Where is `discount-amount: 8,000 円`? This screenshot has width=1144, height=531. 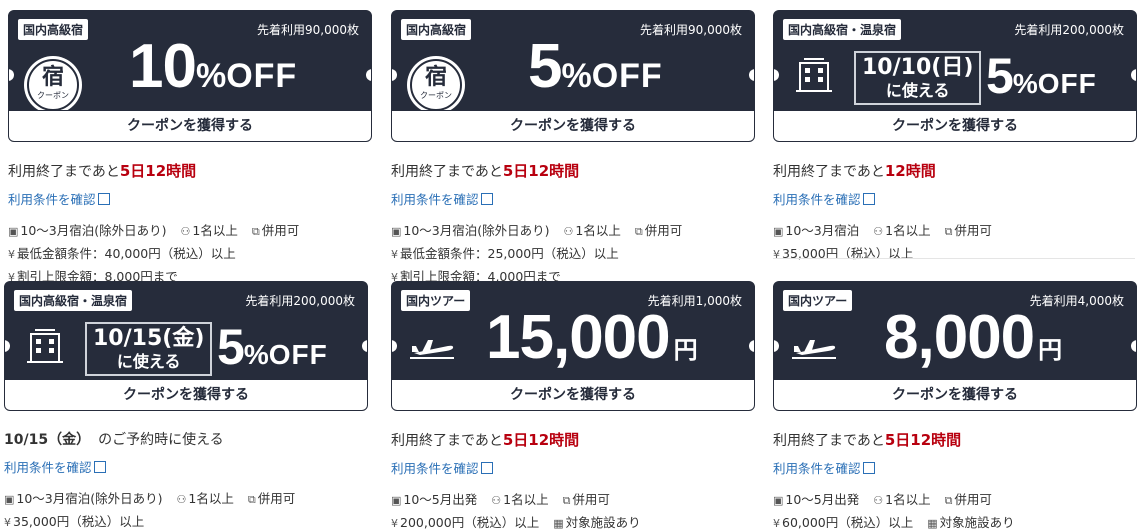 discount-amount: 8,000 円 is located at coordinates (973, 337).